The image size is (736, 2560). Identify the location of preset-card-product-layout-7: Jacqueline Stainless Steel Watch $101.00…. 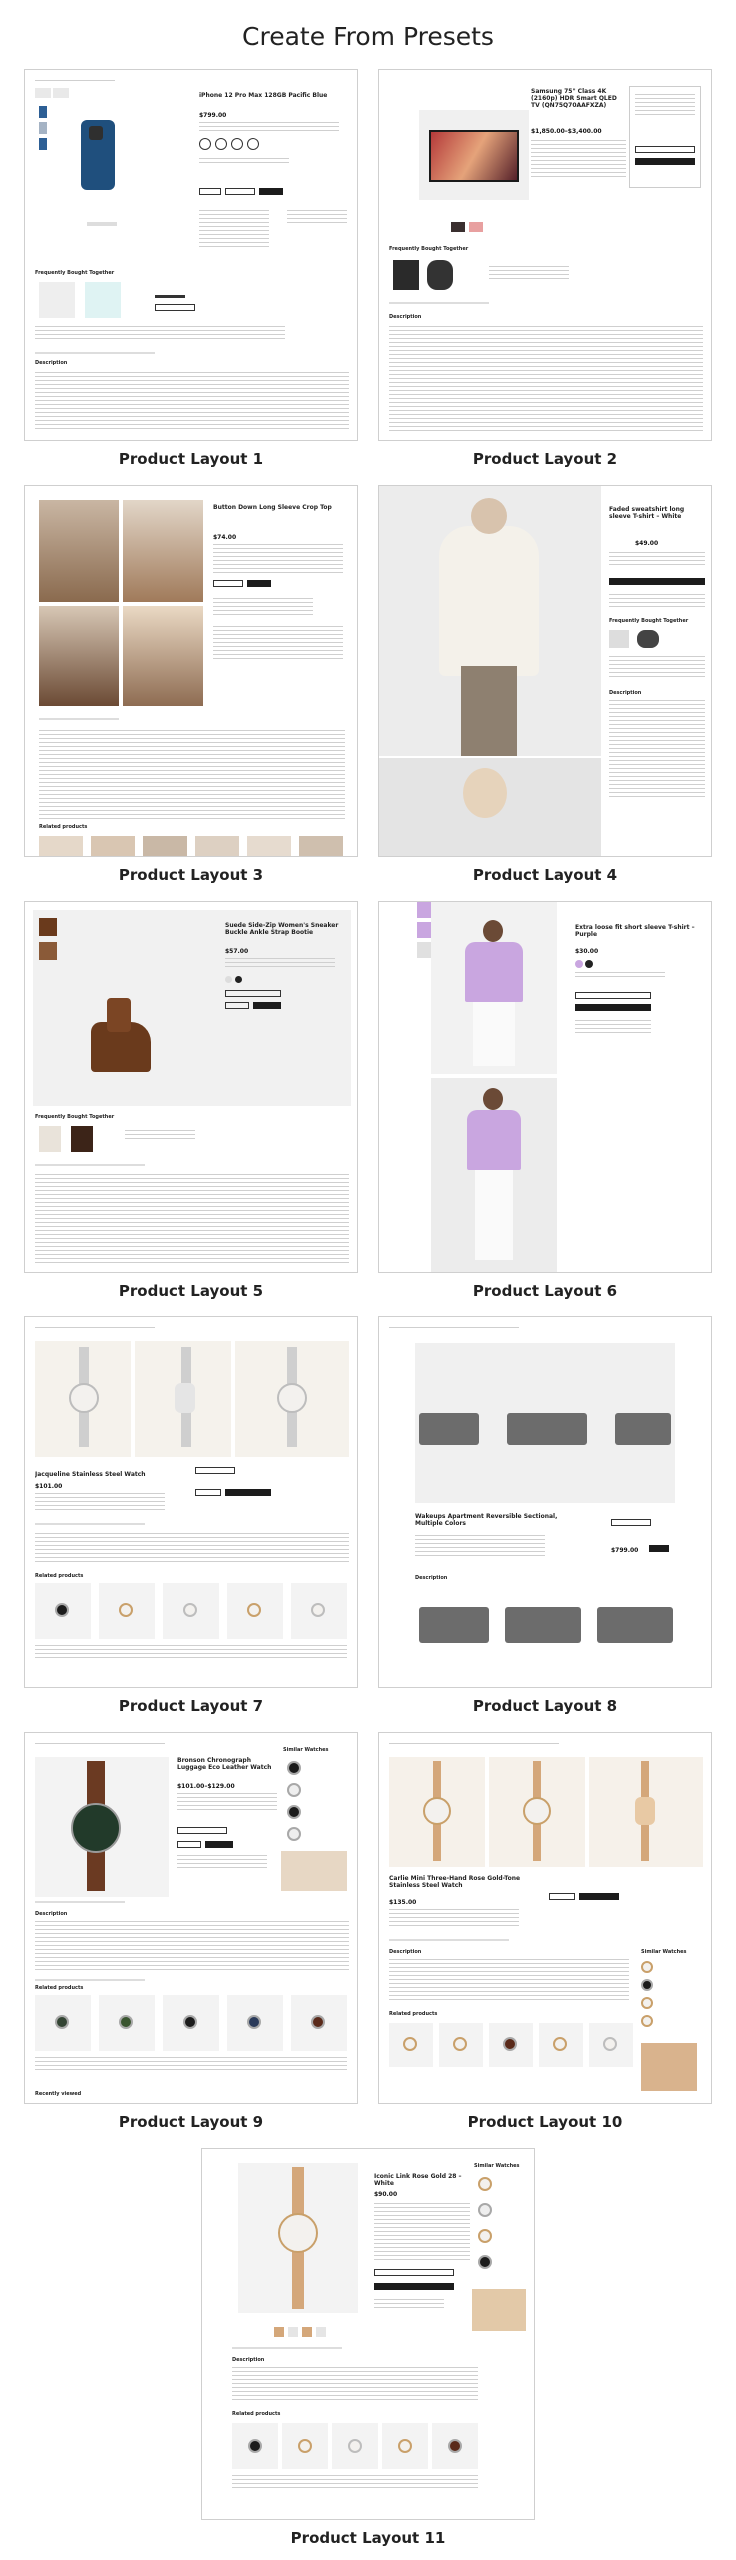
(191, 1515).